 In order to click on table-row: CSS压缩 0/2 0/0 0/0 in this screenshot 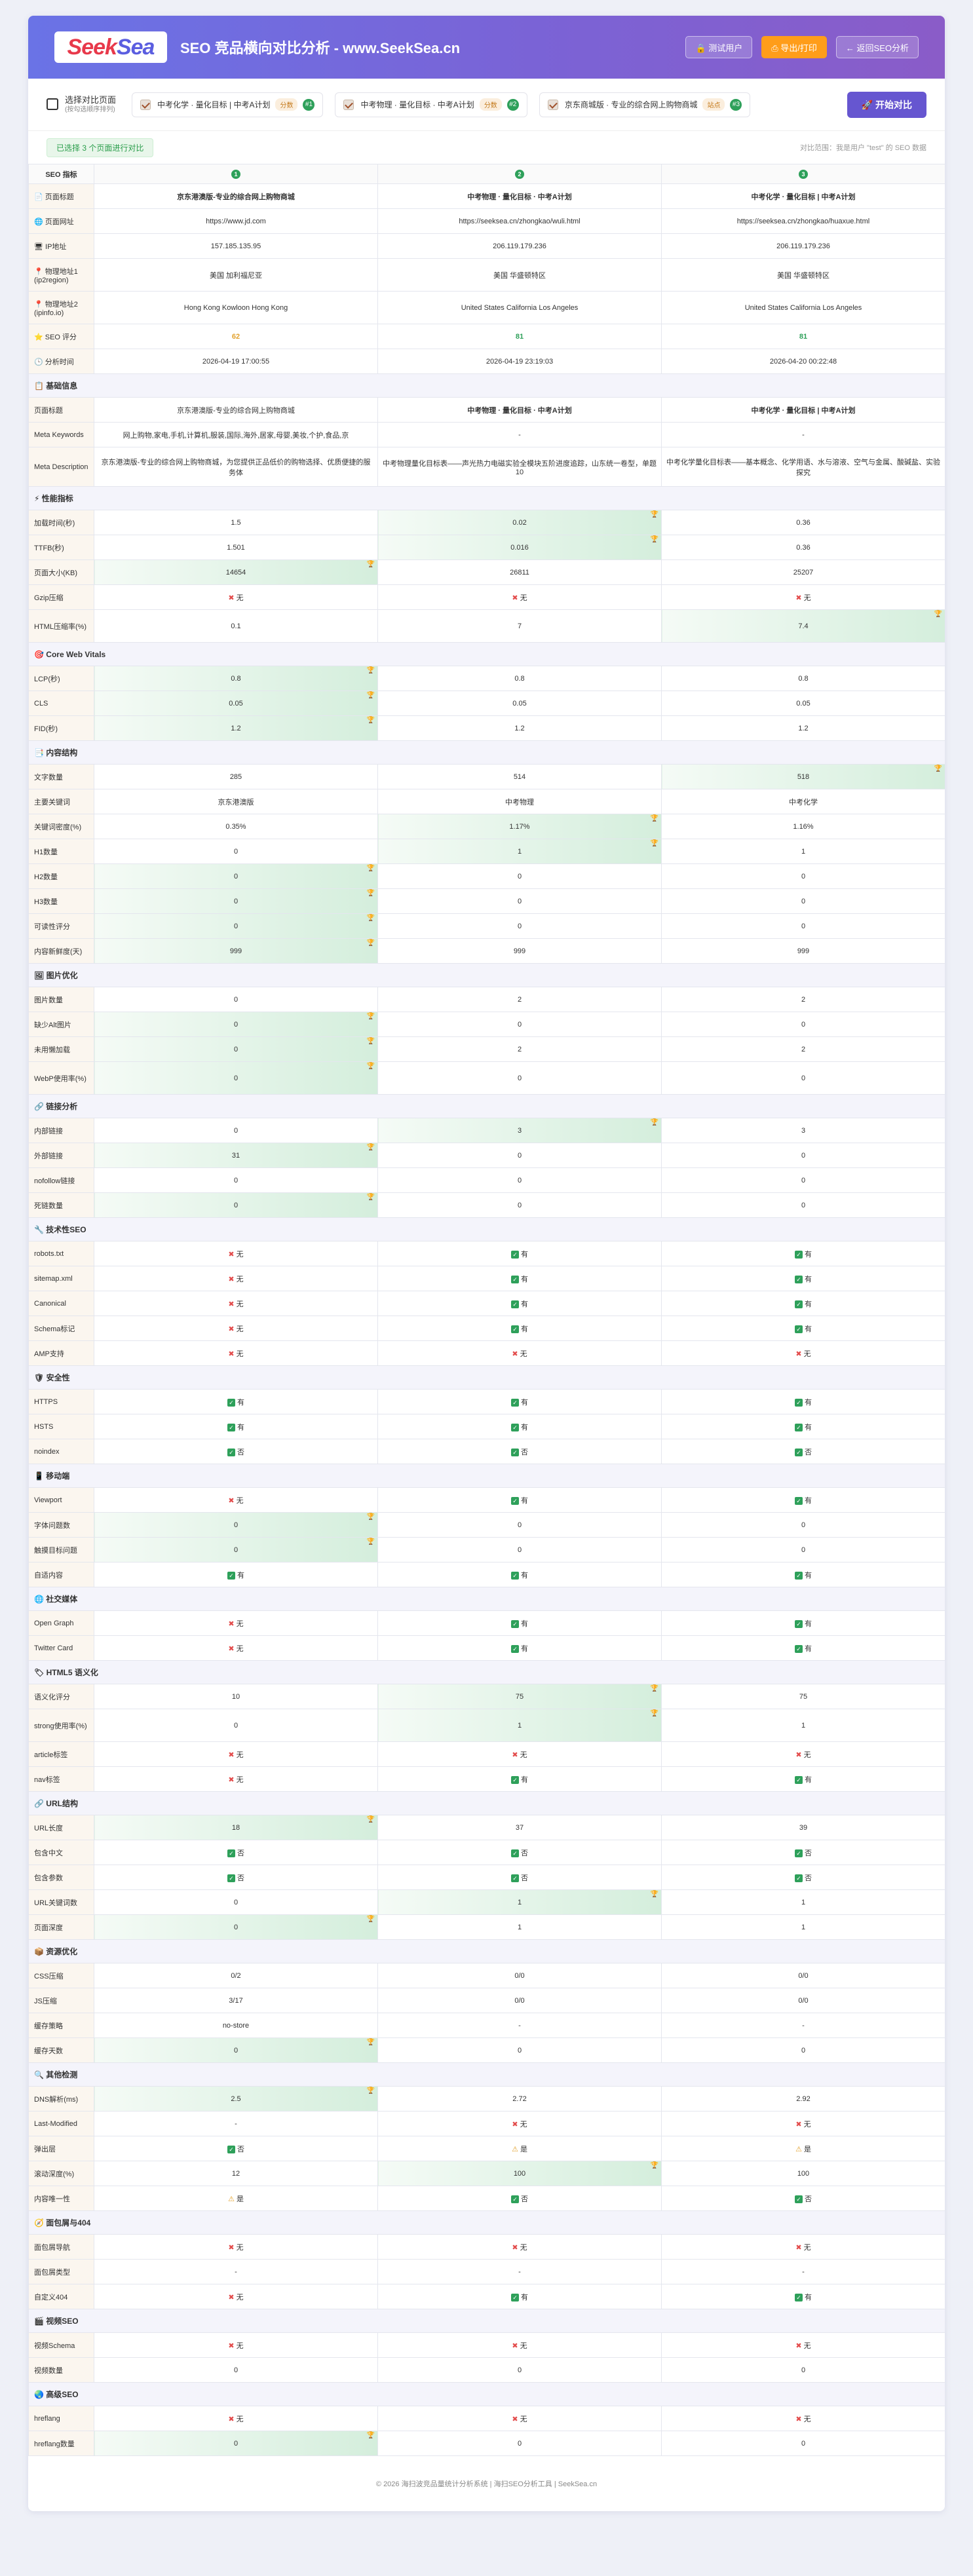, I will do `click(486, 1975)`.